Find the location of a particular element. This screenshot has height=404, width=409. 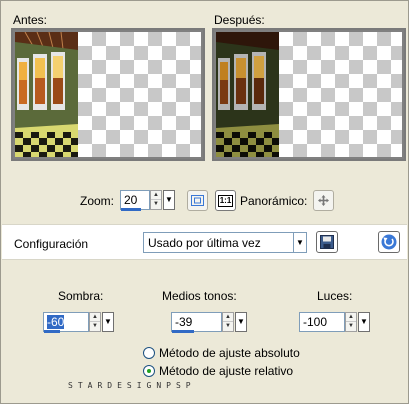

relative-method-label: Método de ajuste relativo is located at coordinates (226, 371).